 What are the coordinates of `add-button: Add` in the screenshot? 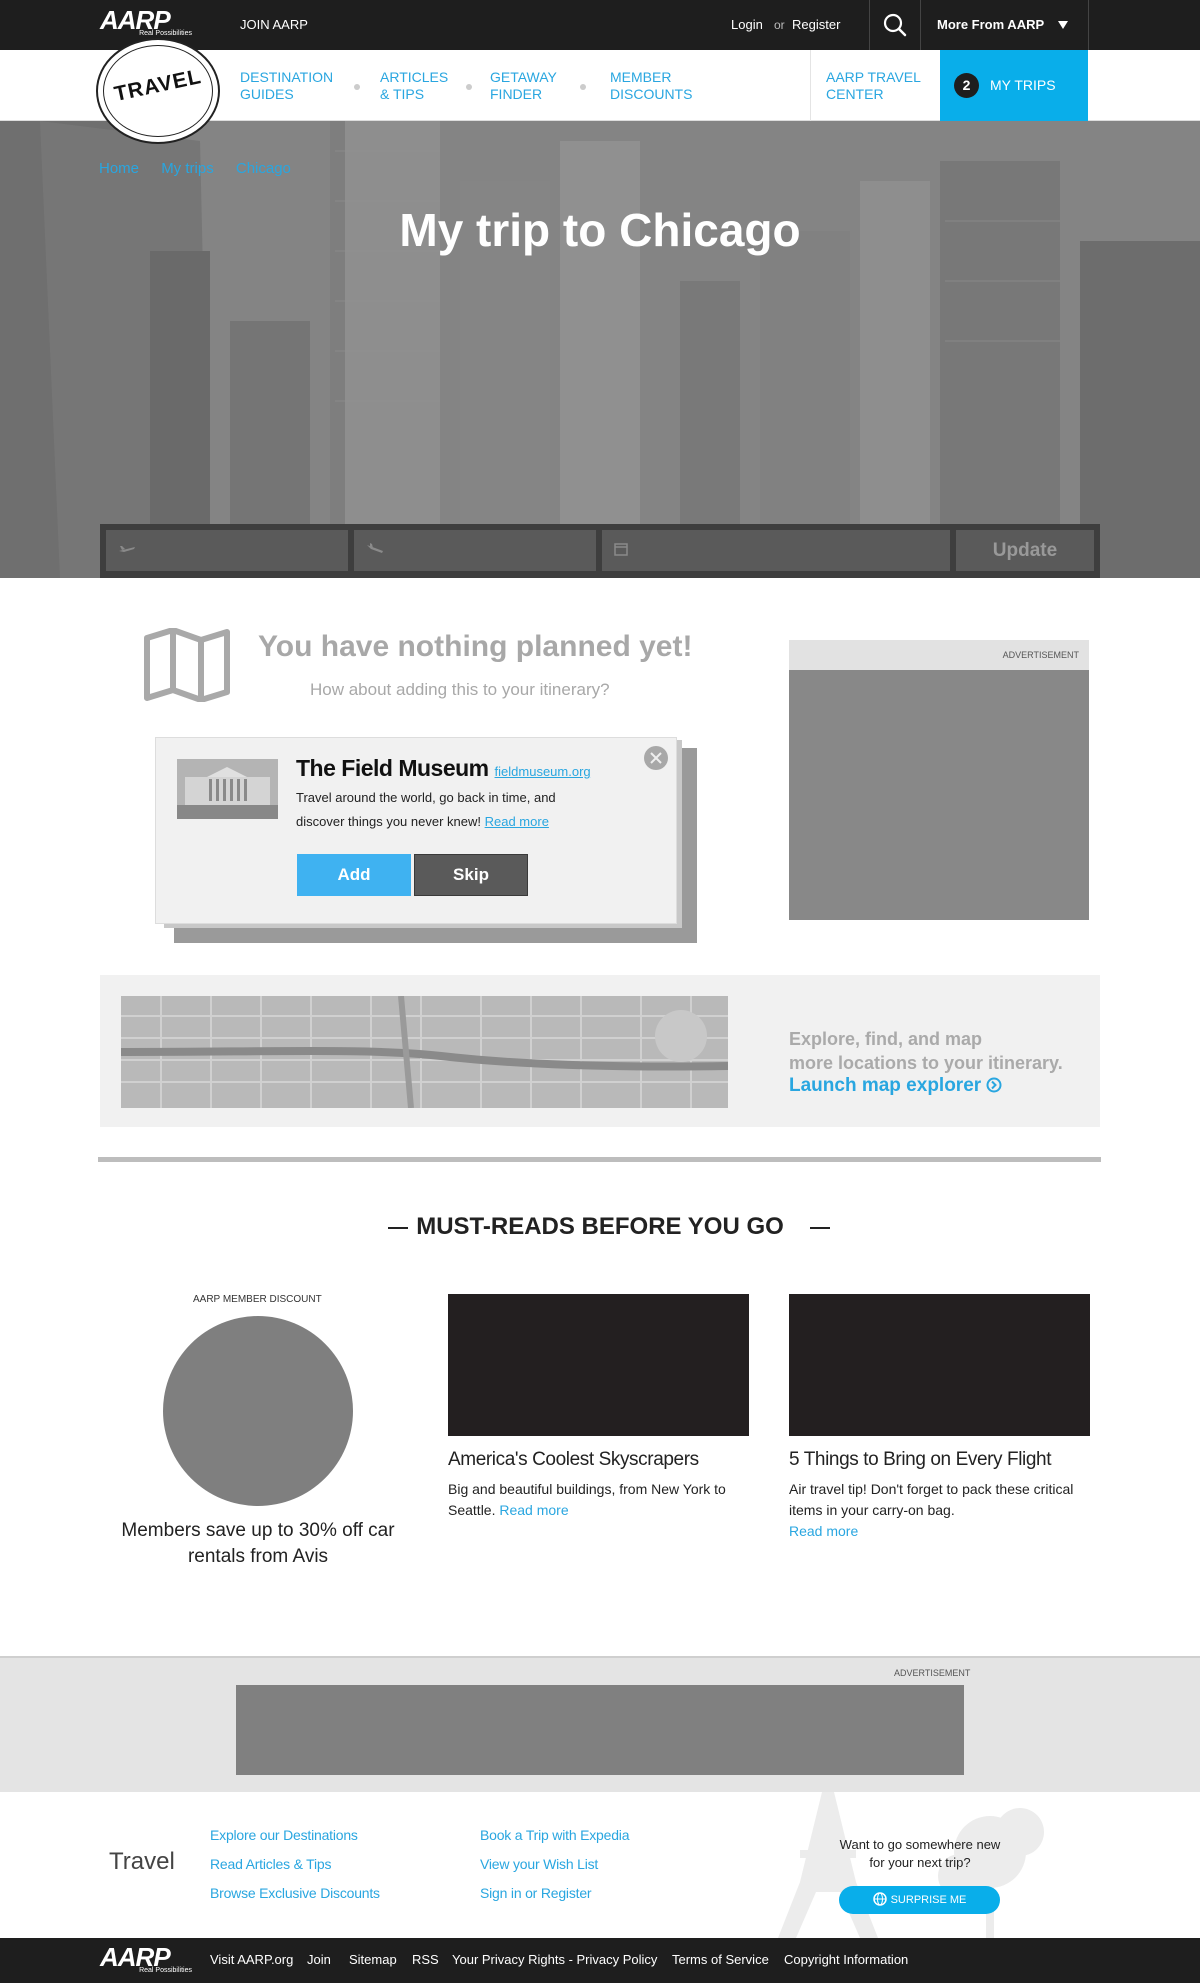 It's located at (354, 875).